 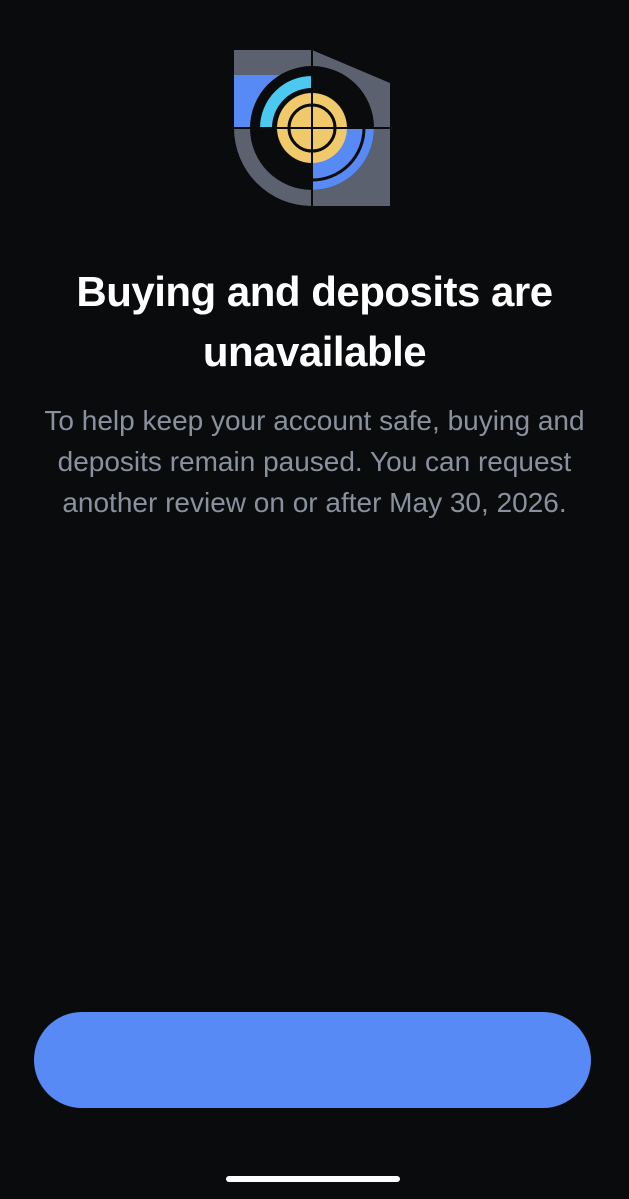 What do you see at coordinates (314, 321) in the screenshot?
I see `page-title: Buying and deposits are unavailable` at bounding box center [314, 321].